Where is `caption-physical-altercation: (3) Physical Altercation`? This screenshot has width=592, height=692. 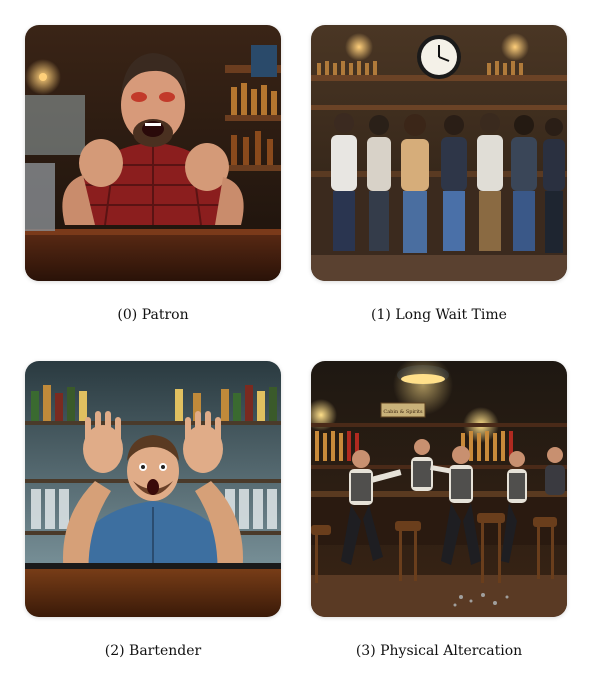 caption-physical-altercation: (3) Physical Altercation is located at coordinates (439, 651).